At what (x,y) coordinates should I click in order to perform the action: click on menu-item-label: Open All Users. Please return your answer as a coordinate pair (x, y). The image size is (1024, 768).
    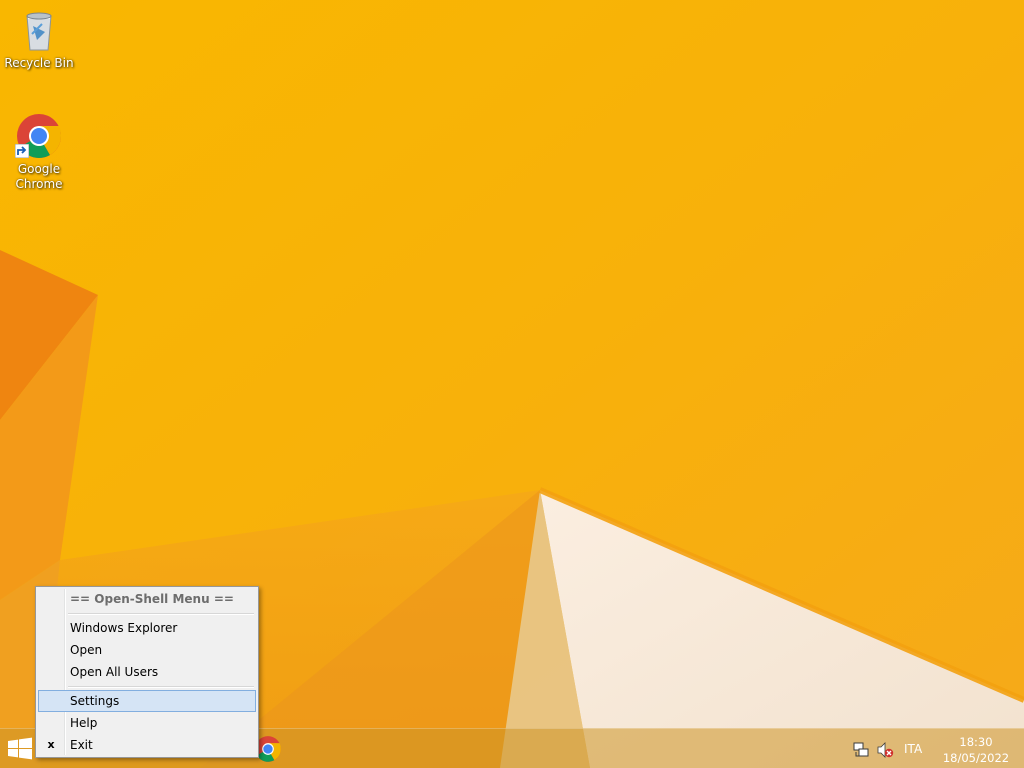
    Looking at the image, I should click on (114, 672).